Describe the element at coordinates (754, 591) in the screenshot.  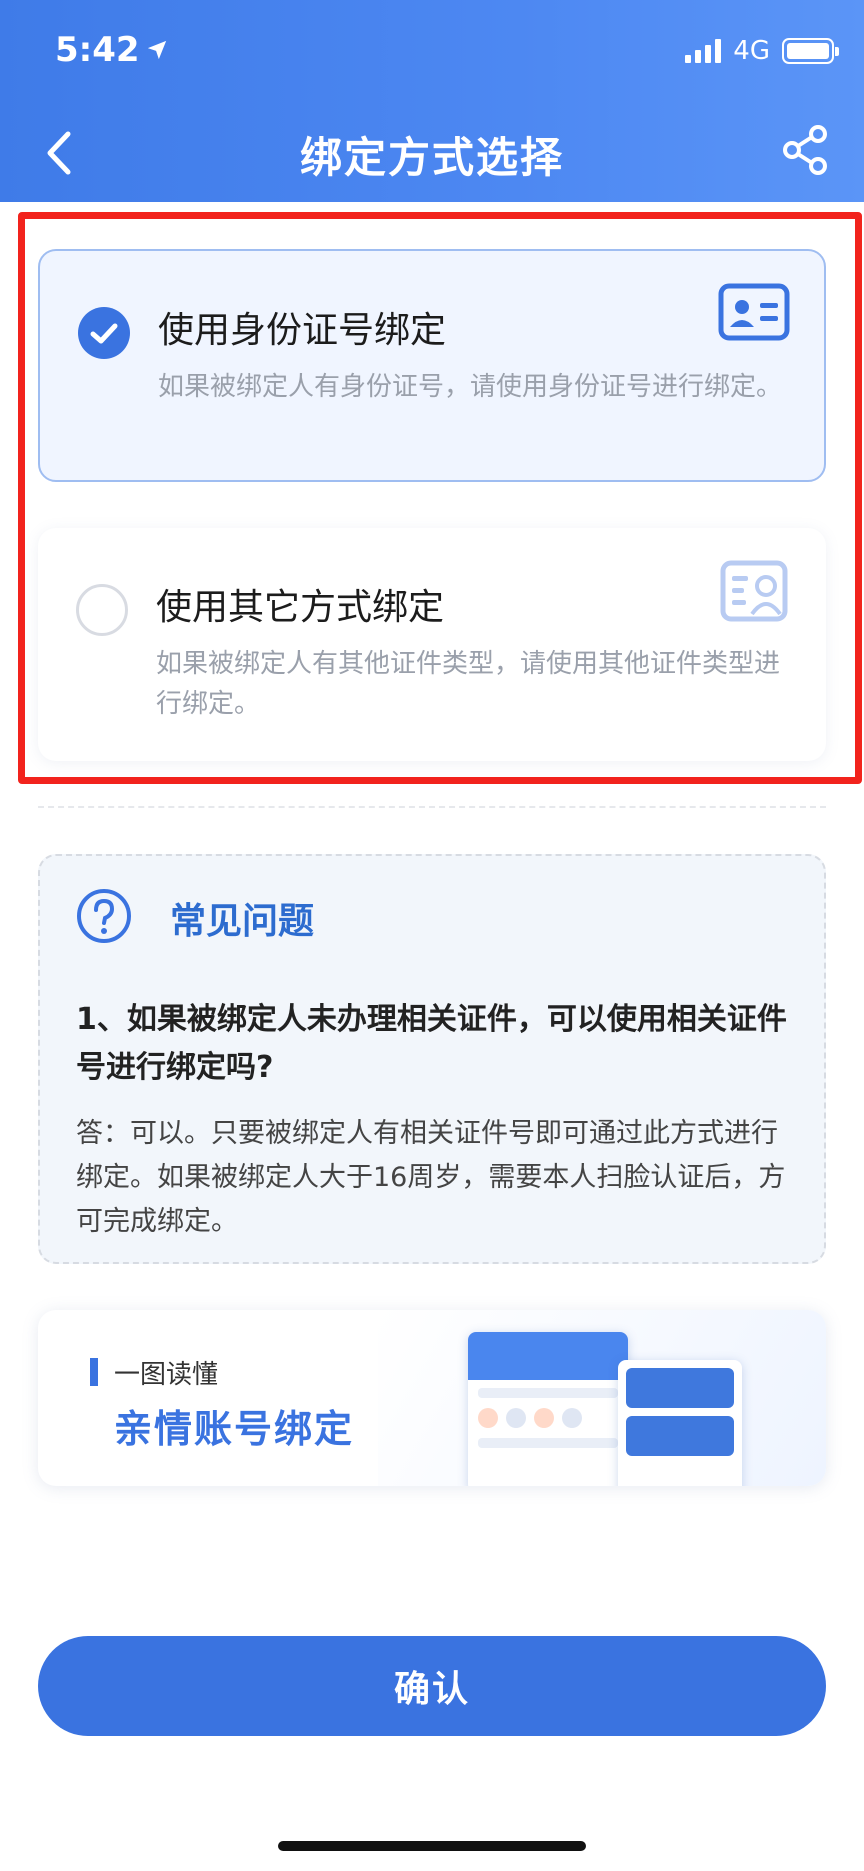
I see `document-person-icon` at that location.